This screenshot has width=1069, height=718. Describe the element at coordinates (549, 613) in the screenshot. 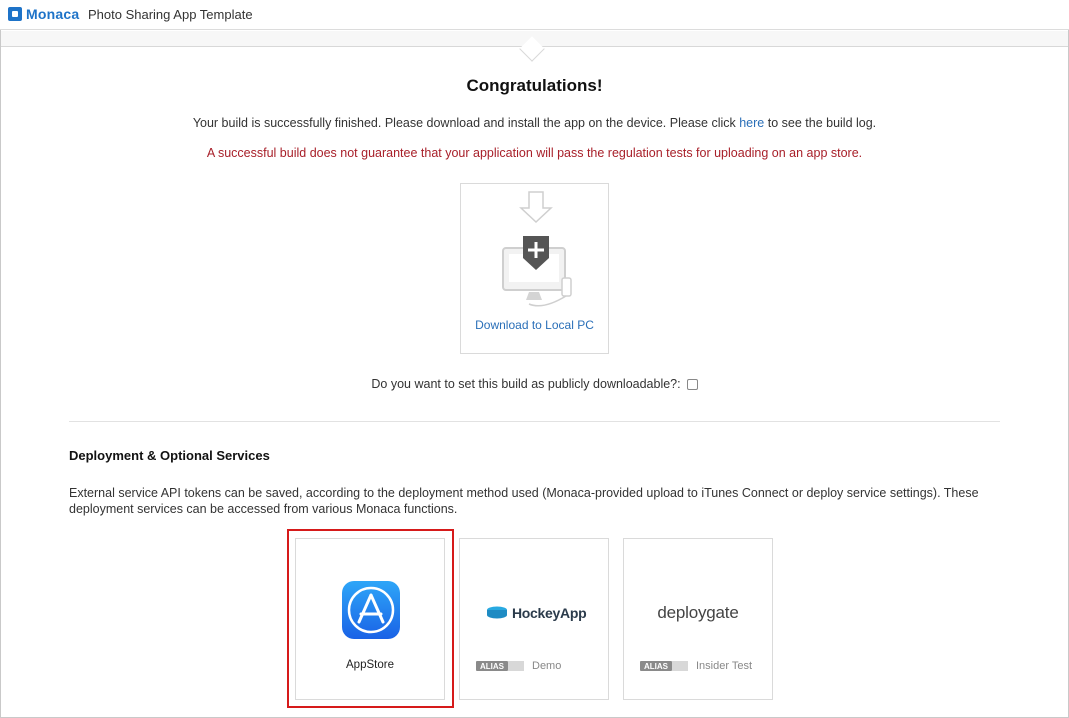

I see `hockeyapp-logo-text: HockeyApp` at that location.